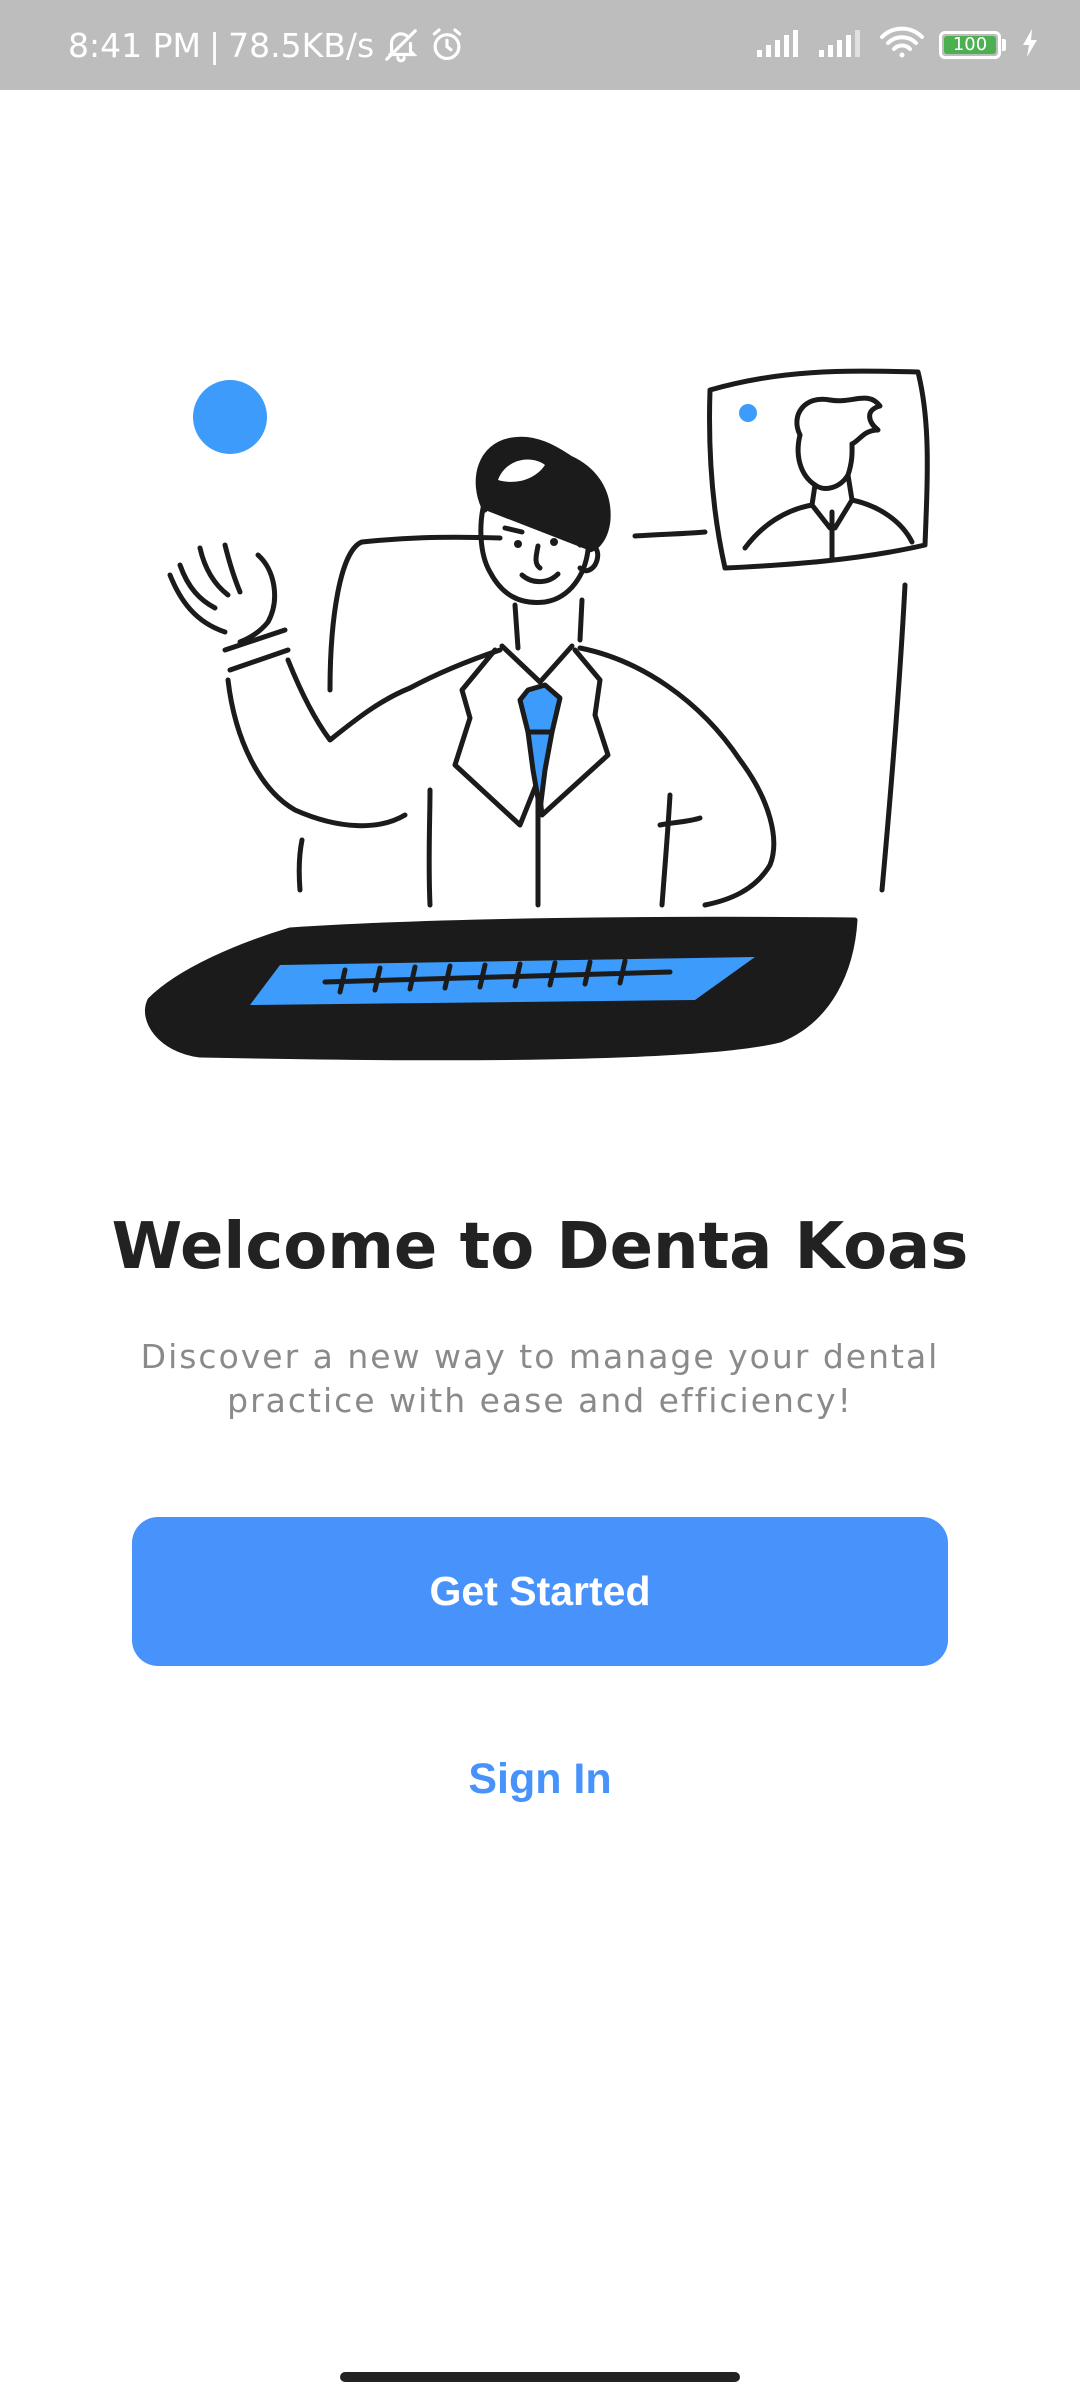 This screenshot has width=1080, height=2400. What do you see at coordinates (818, 469) in the screenshot?
I see `video-call-frame` at bounding box center [818, 469].